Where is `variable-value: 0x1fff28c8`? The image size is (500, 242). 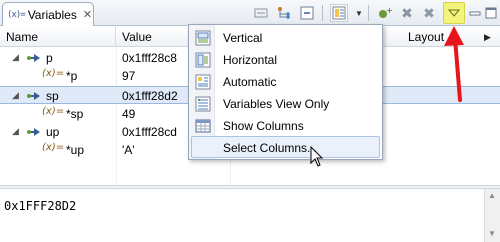 variable-value: 0x1fff28c8 is located at coordinates (149, 58).